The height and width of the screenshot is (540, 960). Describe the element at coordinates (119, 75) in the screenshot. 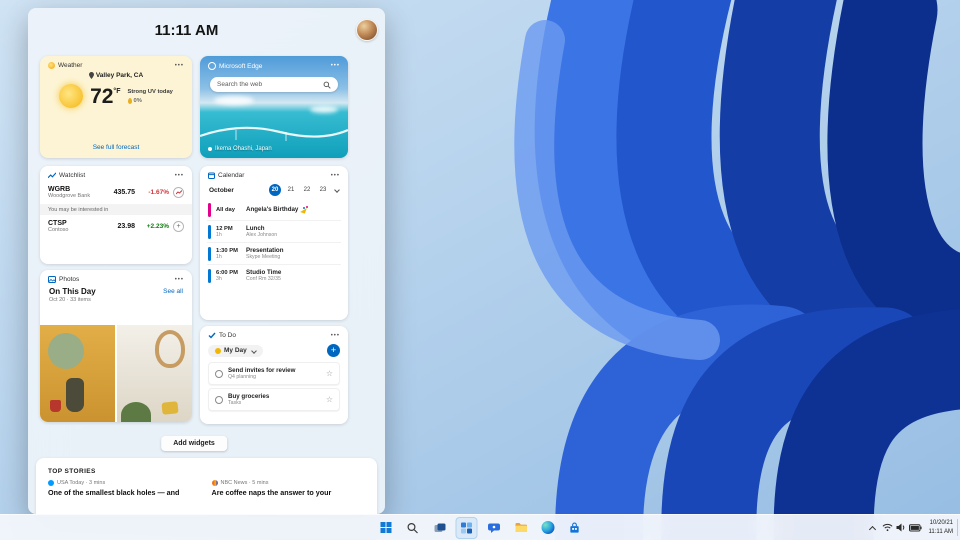

I see `weather-location: Valley Park, CA` at that location.